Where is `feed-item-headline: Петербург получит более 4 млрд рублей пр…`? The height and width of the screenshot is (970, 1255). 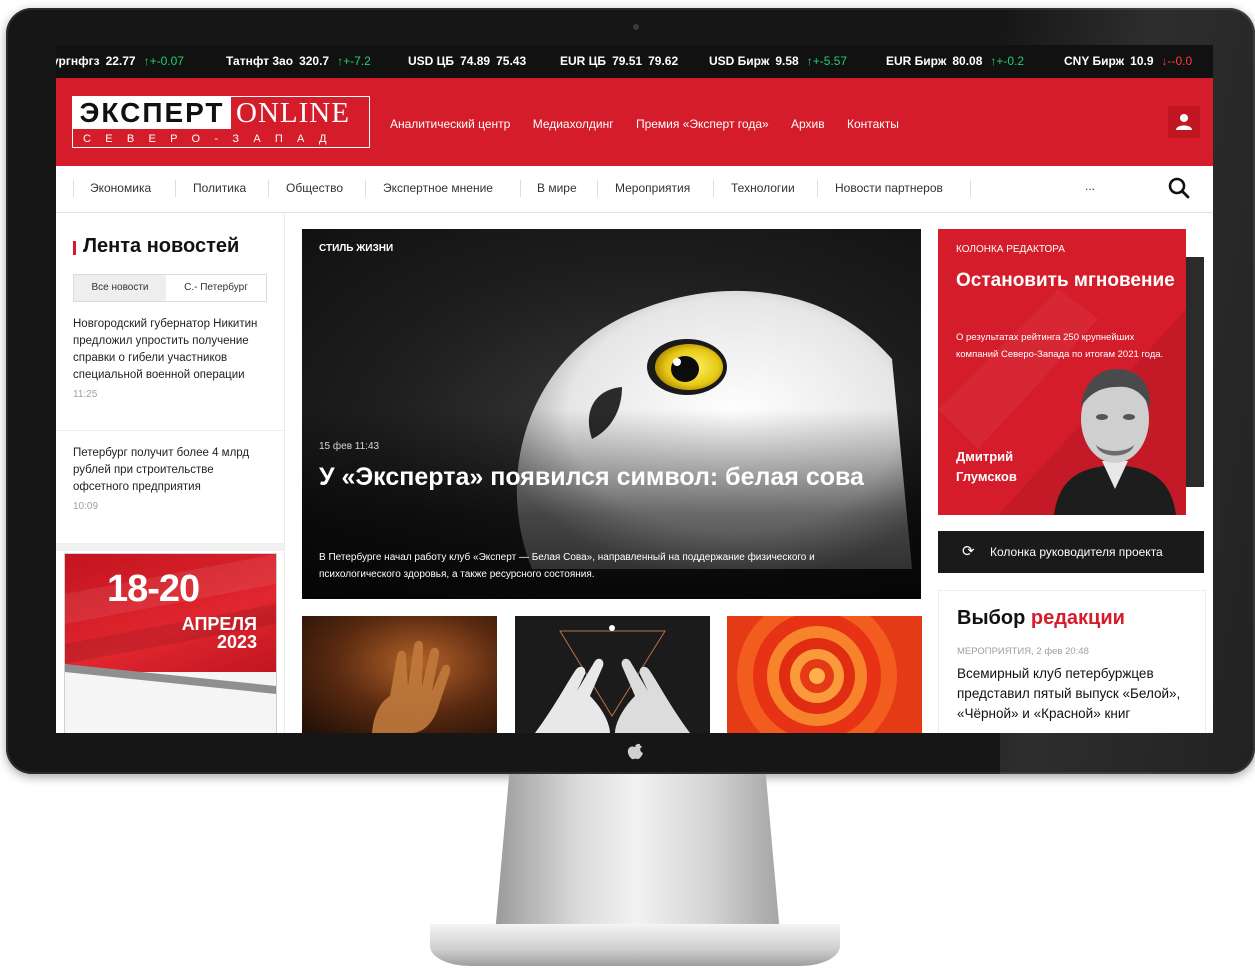 feed-item-headline: Петербург получит более 4 млрд рублей пр… is located at coordinates (170, 470).